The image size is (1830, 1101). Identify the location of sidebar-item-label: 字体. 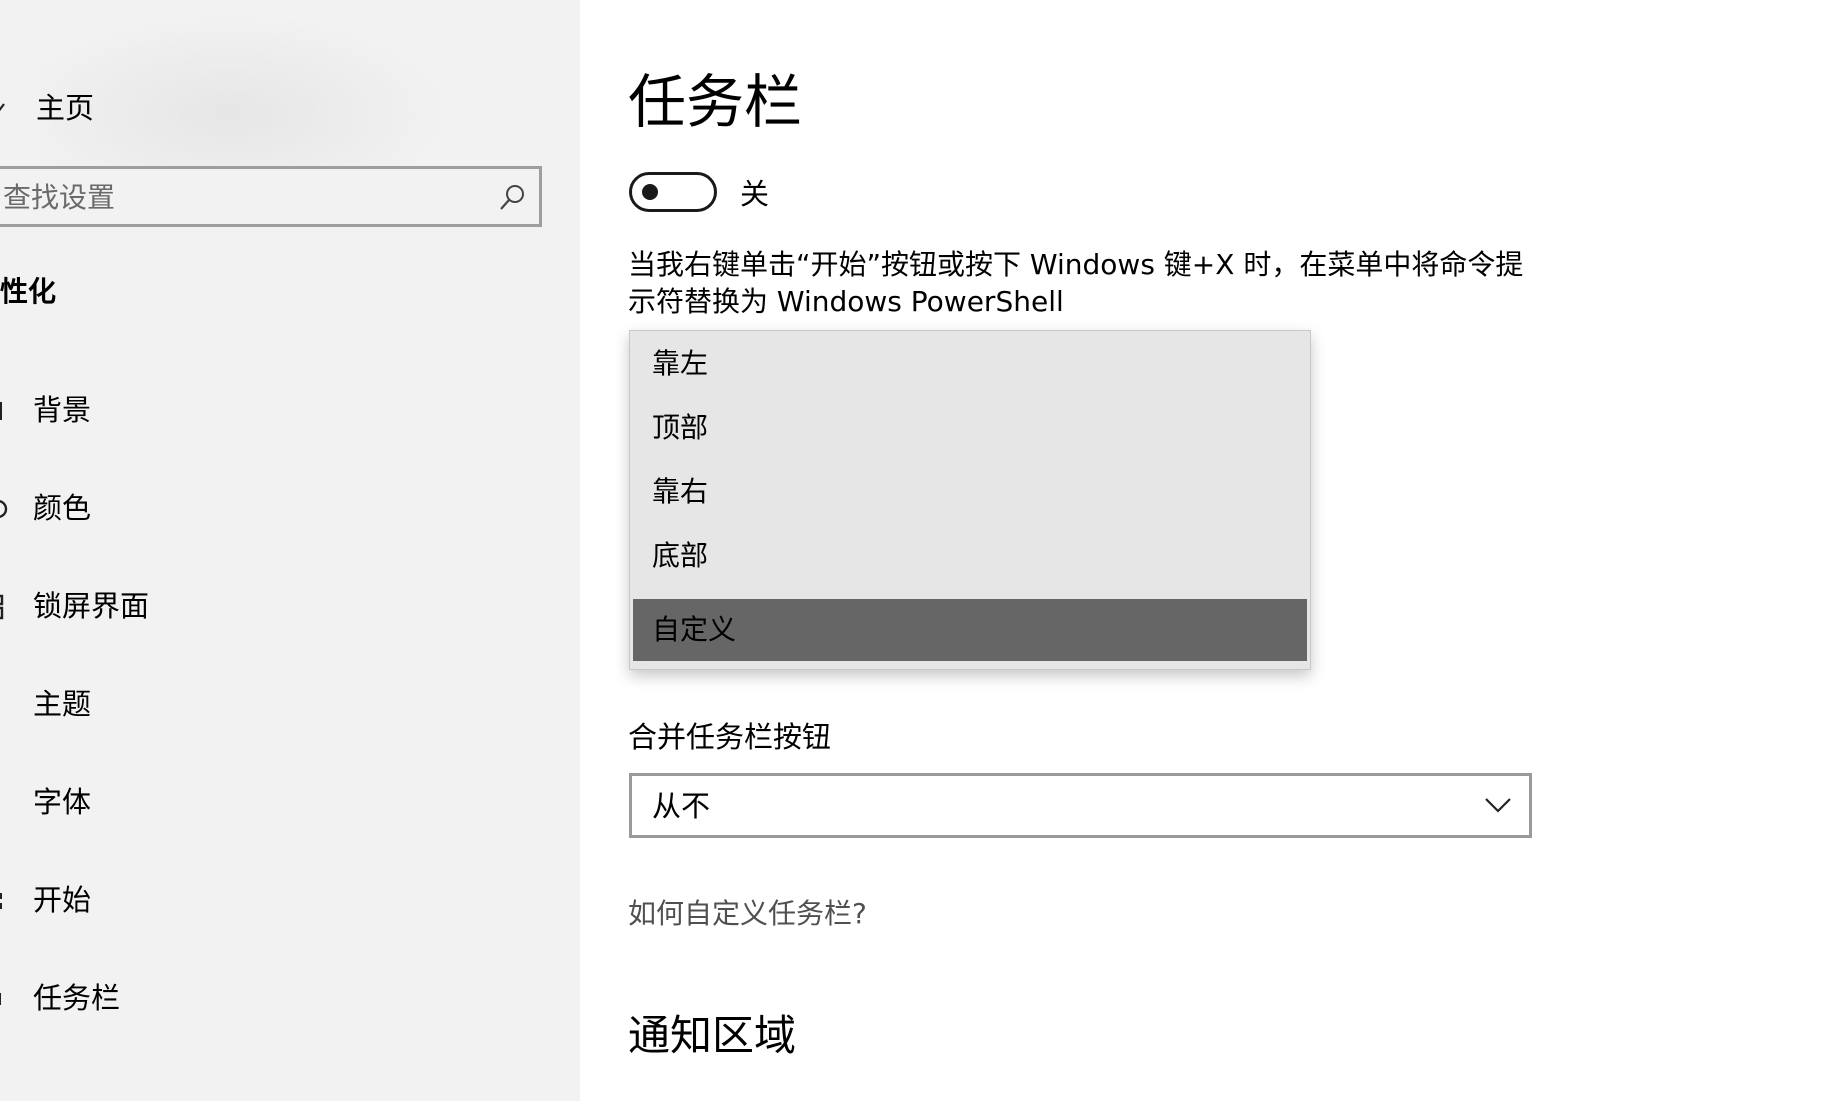
(62, 802).